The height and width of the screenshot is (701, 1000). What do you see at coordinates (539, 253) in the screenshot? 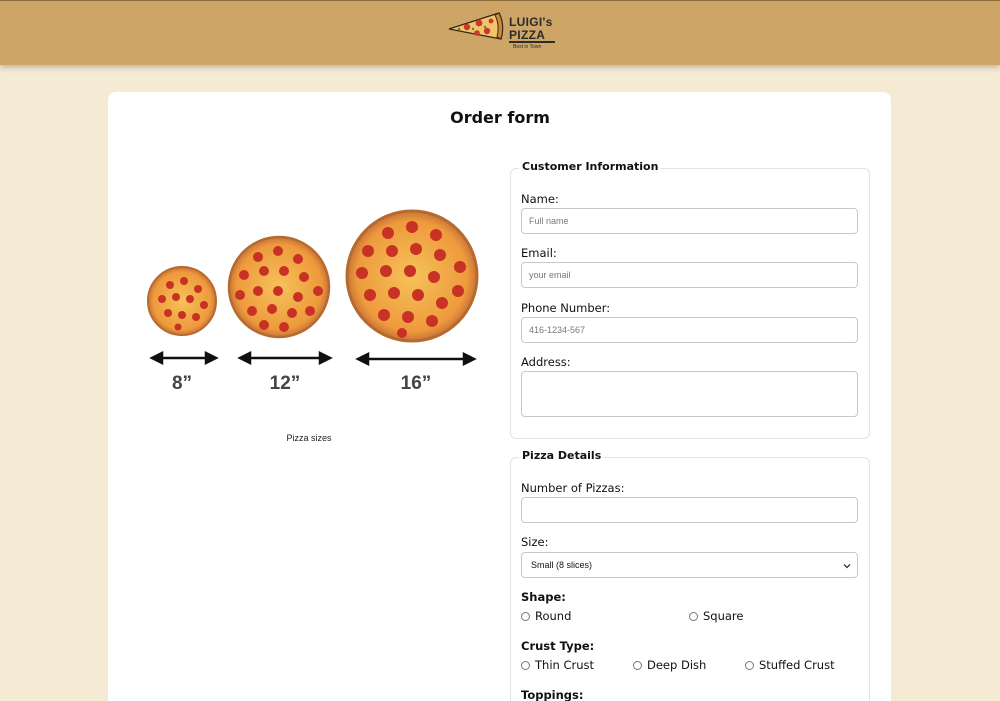
I see `email-label: Email:` at bounding box center [539, 253].